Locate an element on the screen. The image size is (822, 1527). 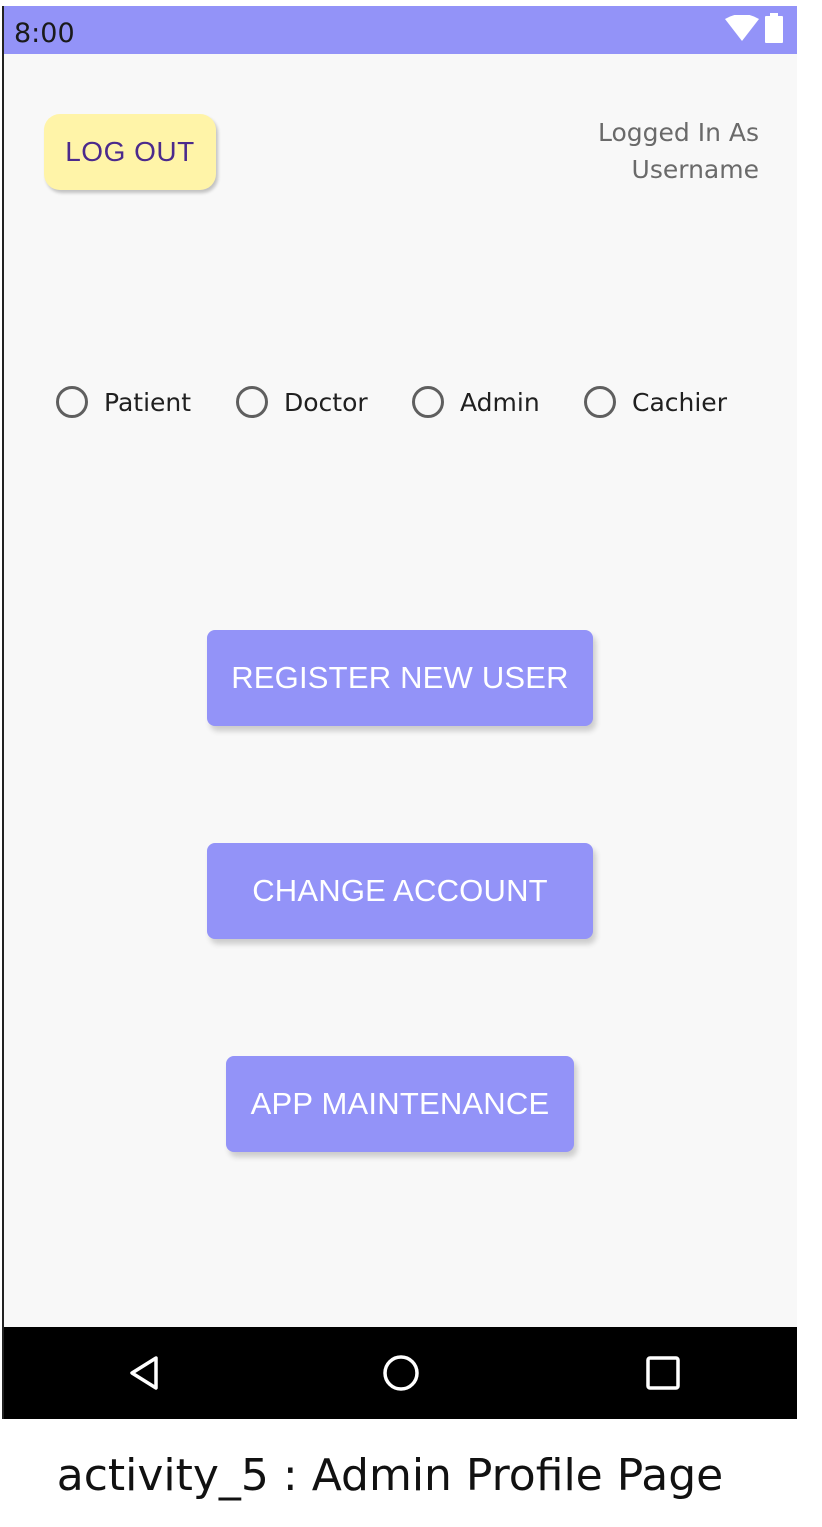
navigation-bar is located at coordinates (400, 1373).